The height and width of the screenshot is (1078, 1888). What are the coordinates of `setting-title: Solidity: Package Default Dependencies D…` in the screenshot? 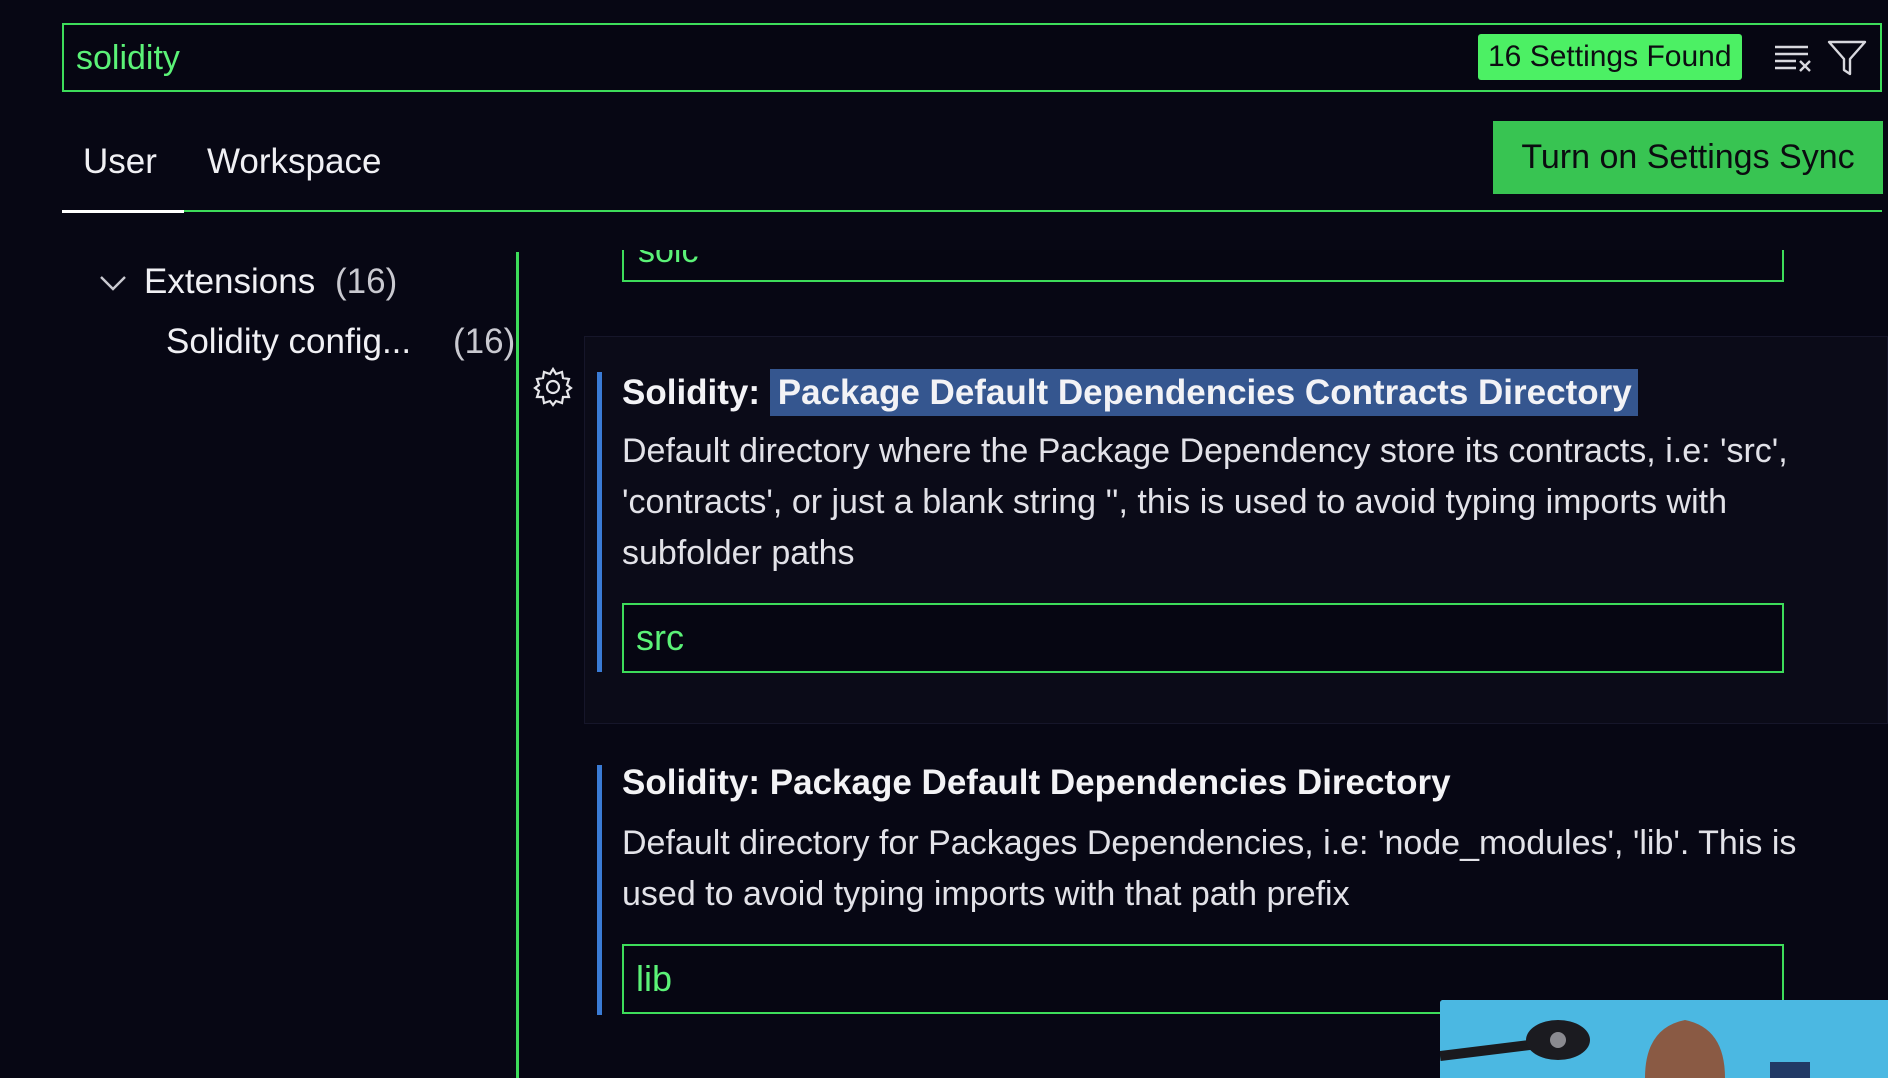 It's located at (1036, 783).